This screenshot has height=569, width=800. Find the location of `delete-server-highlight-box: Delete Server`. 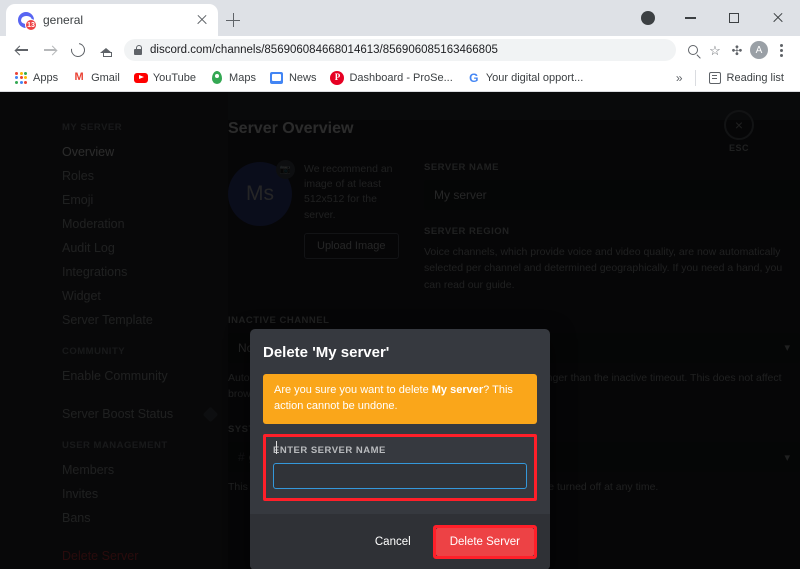

delete-server-highlight-box: Delete Server is located at coordinates (484, 541).